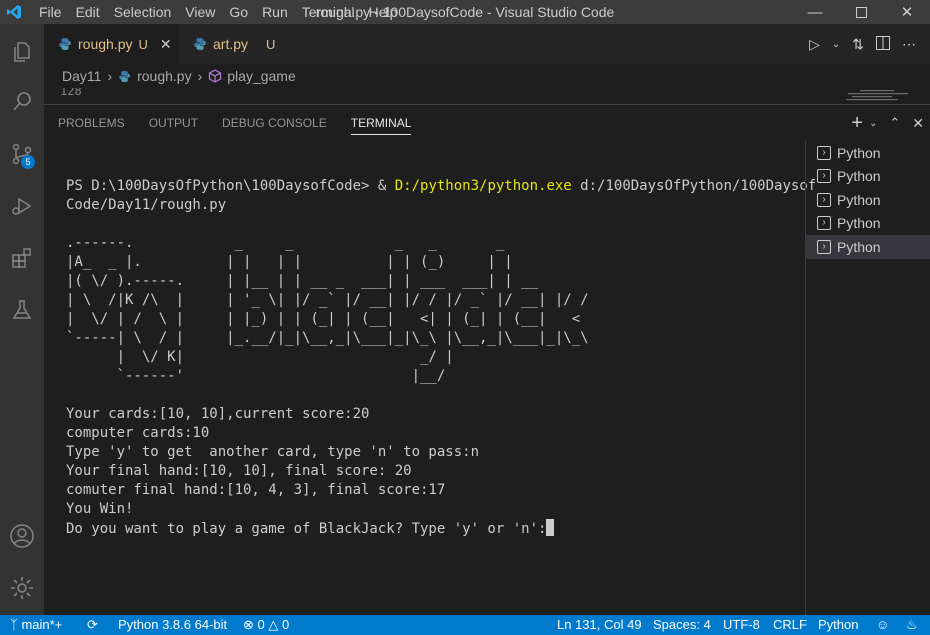 This screenshot has height=635, width=930. I want to click on breadcrumb-file-label: rough.py, so click(164, 76).